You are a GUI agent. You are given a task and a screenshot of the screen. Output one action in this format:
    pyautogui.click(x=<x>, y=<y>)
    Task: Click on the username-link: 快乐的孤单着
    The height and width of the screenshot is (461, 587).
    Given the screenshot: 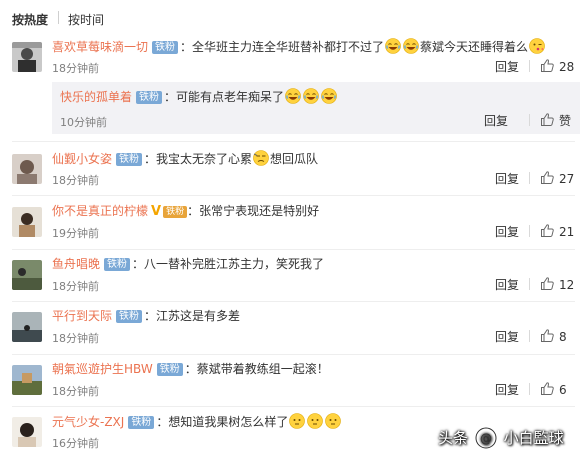 What is the action you would take?
    pyautogui.click(x=96, y=97)
    